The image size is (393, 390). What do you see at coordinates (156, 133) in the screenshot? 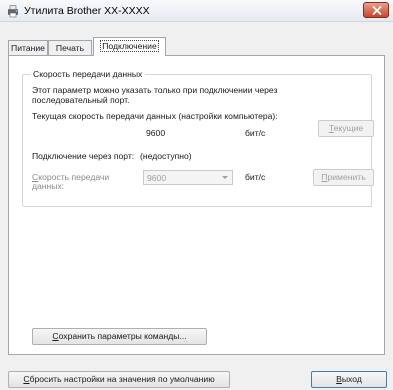
I see `current-speed-value: 9600` at bounding box center [156, 133].